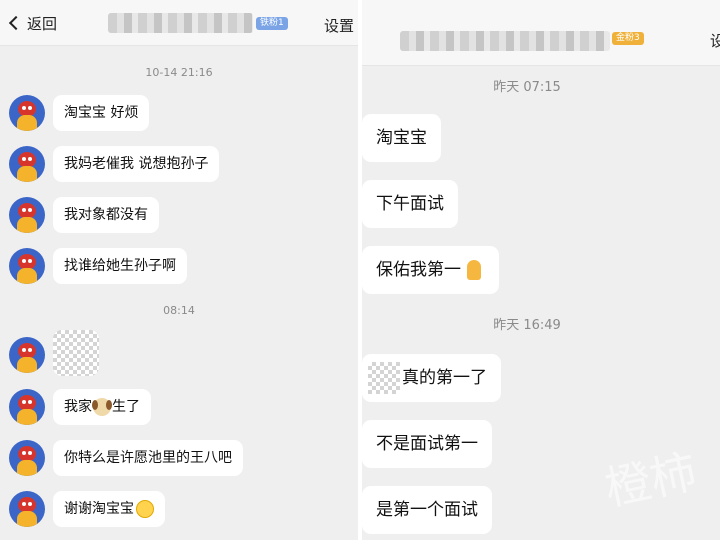  What do you see at coordinates (148, 458) in the screenshot?
I see `message-bubble: 你特么是许愿池里的王八吧` at bounding box center [148, 458].